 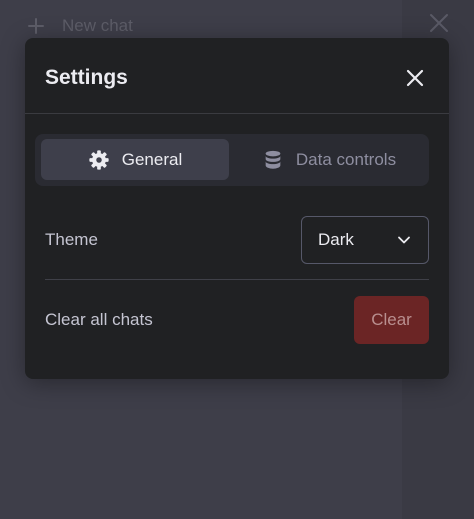 I want to click on chevron-down-icon, so click(x=404, y=240).